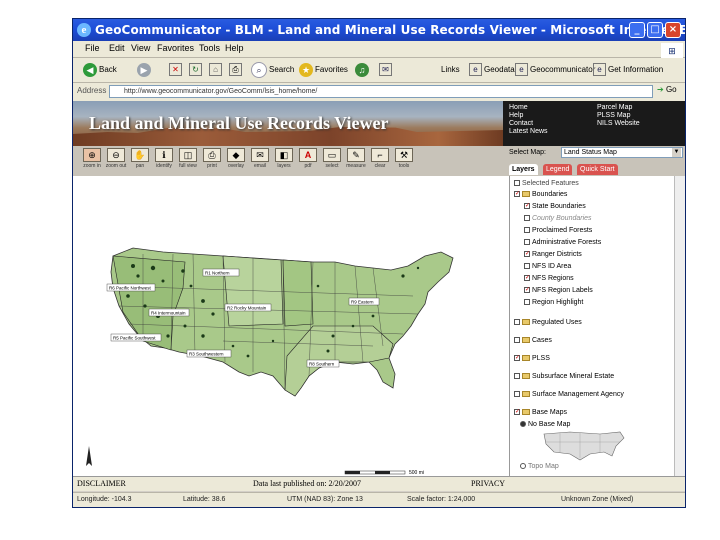 The height and width of the screenshot is (540, 720). What do you see at coordinates (236, 70) in the screenshot?
I see `print-toolbar-button: ⎙` at bounding box center [236, 70].